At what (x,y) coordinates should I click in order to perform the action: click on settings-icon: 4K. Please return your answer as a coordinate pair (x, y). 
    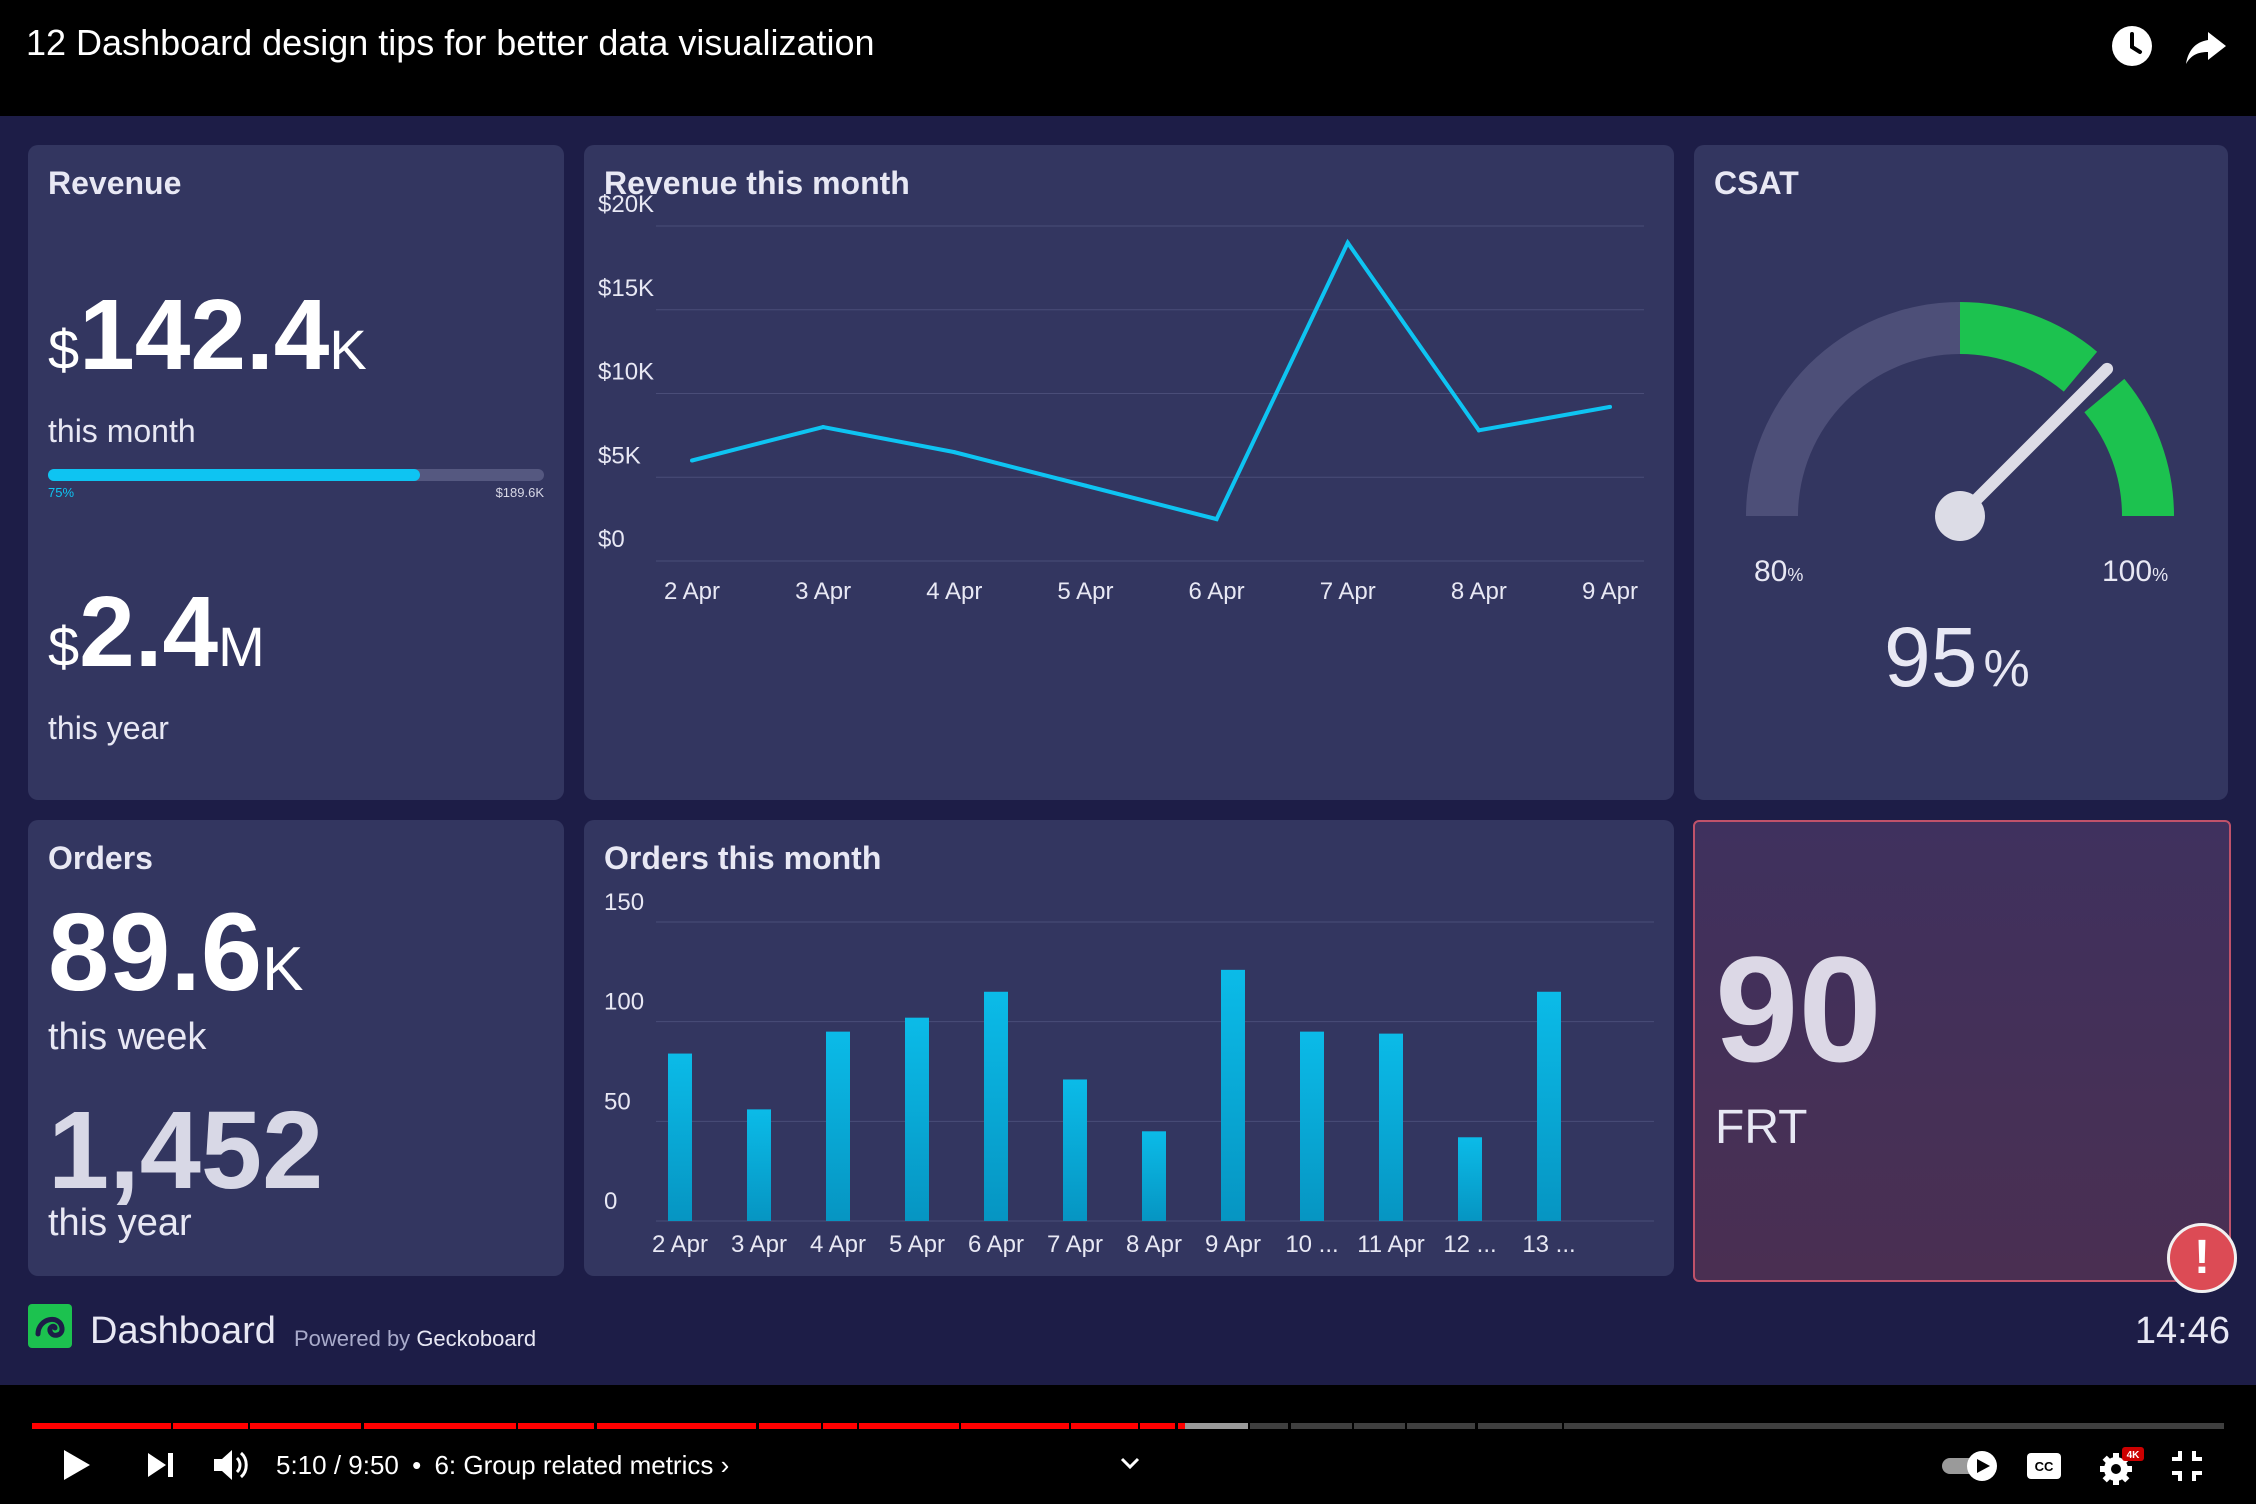
    Looking at the image, I should click on (2122, 1466).